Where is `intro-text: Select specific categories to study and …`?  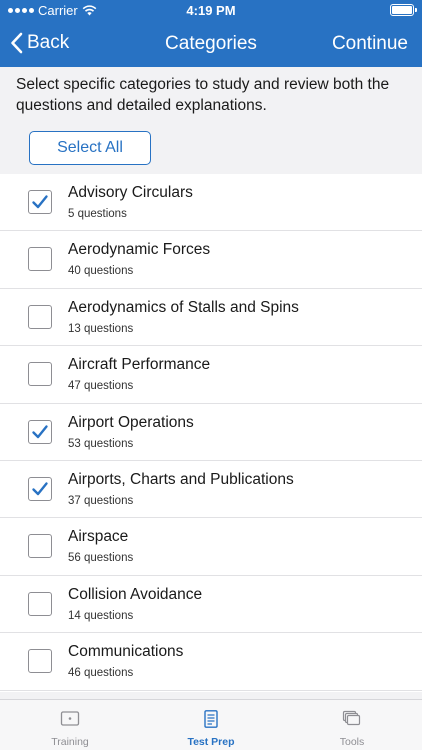 intro-text: Select specific categories to study and … is located at coordinates (203, 95).